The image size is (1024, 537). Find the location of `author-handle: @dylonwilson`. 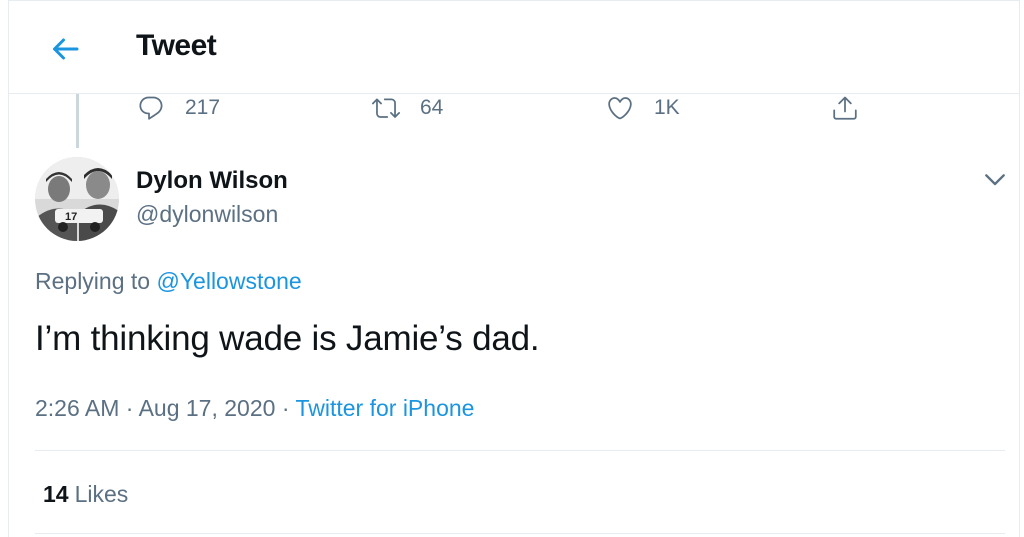

author-handle: @dylonwilson is located at coordinates (207, 214).